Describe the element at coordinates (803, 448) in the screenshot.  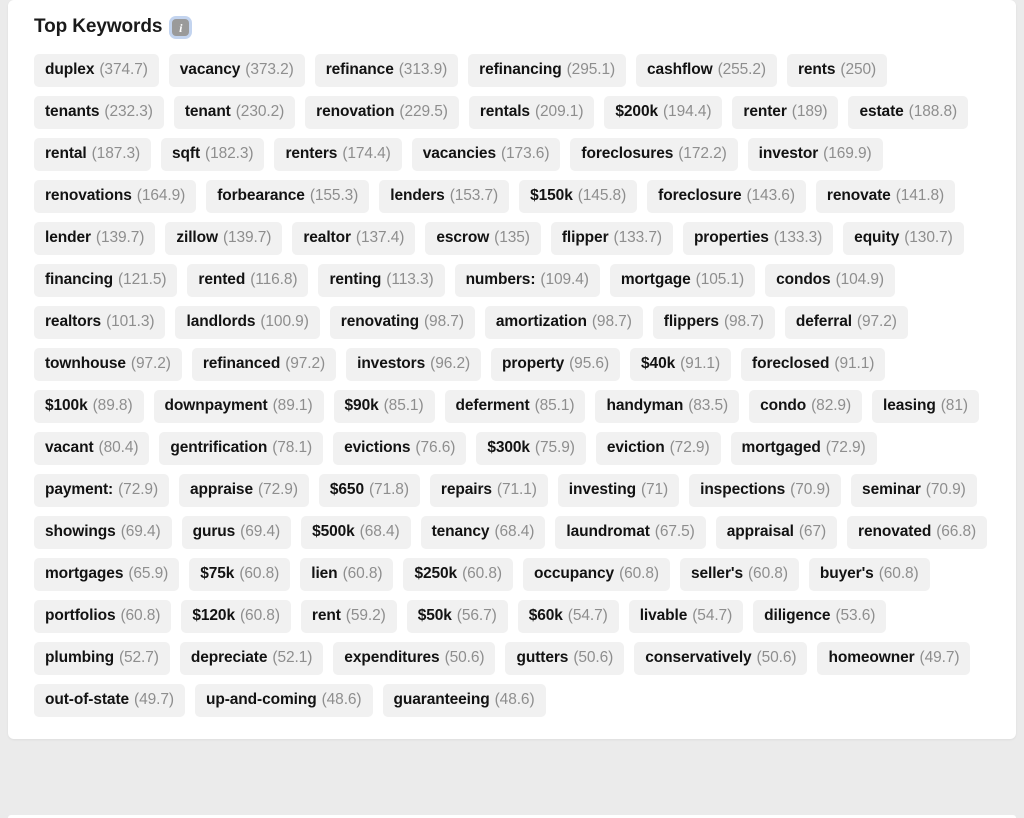
I see `keyword-chip: mortgaged (72.9)` at that location.